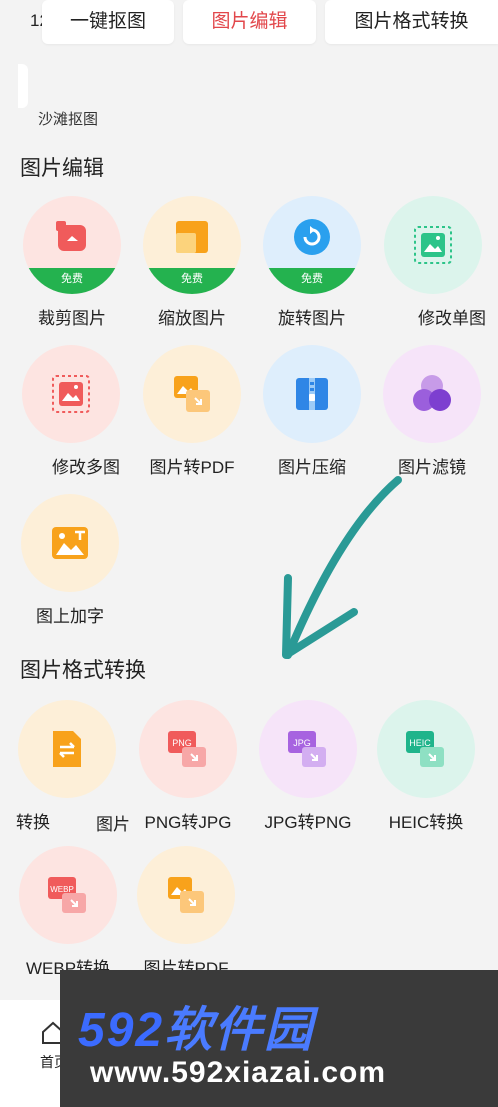 The height and width of the screenshot is (1107, 498). I want to click on tab-edge, so click(23, 86).